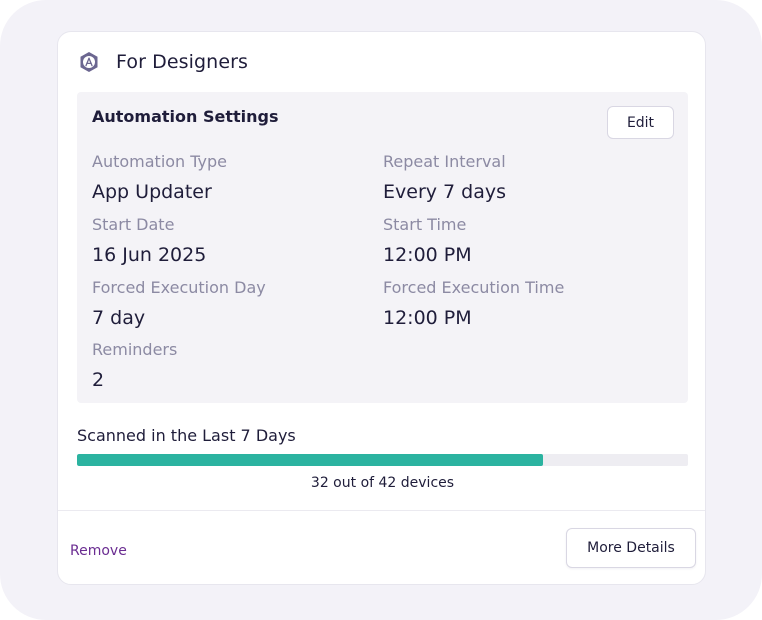 The height and width of the screenshot is (620, 762). What do you see at coordinates (523, 178) in the screenshot?
I see `field-repeat-interval: Repeat Interval Every 7 days` at bounding box center [523, 178].